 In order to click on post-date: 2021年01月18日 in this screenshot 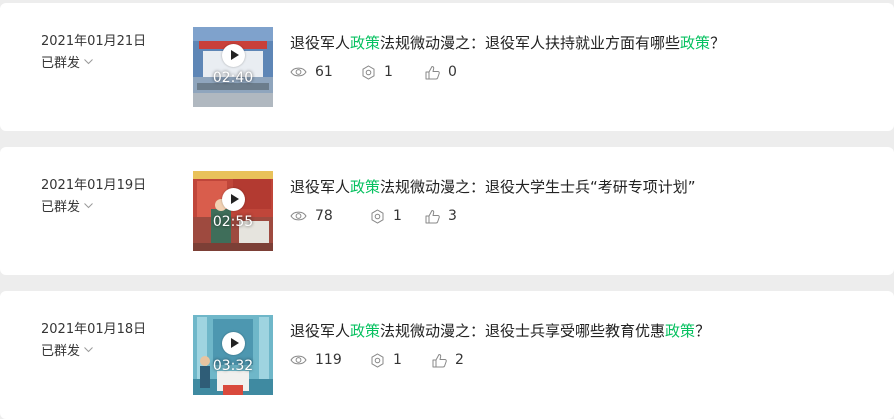, I will do `click(94, 329)`.